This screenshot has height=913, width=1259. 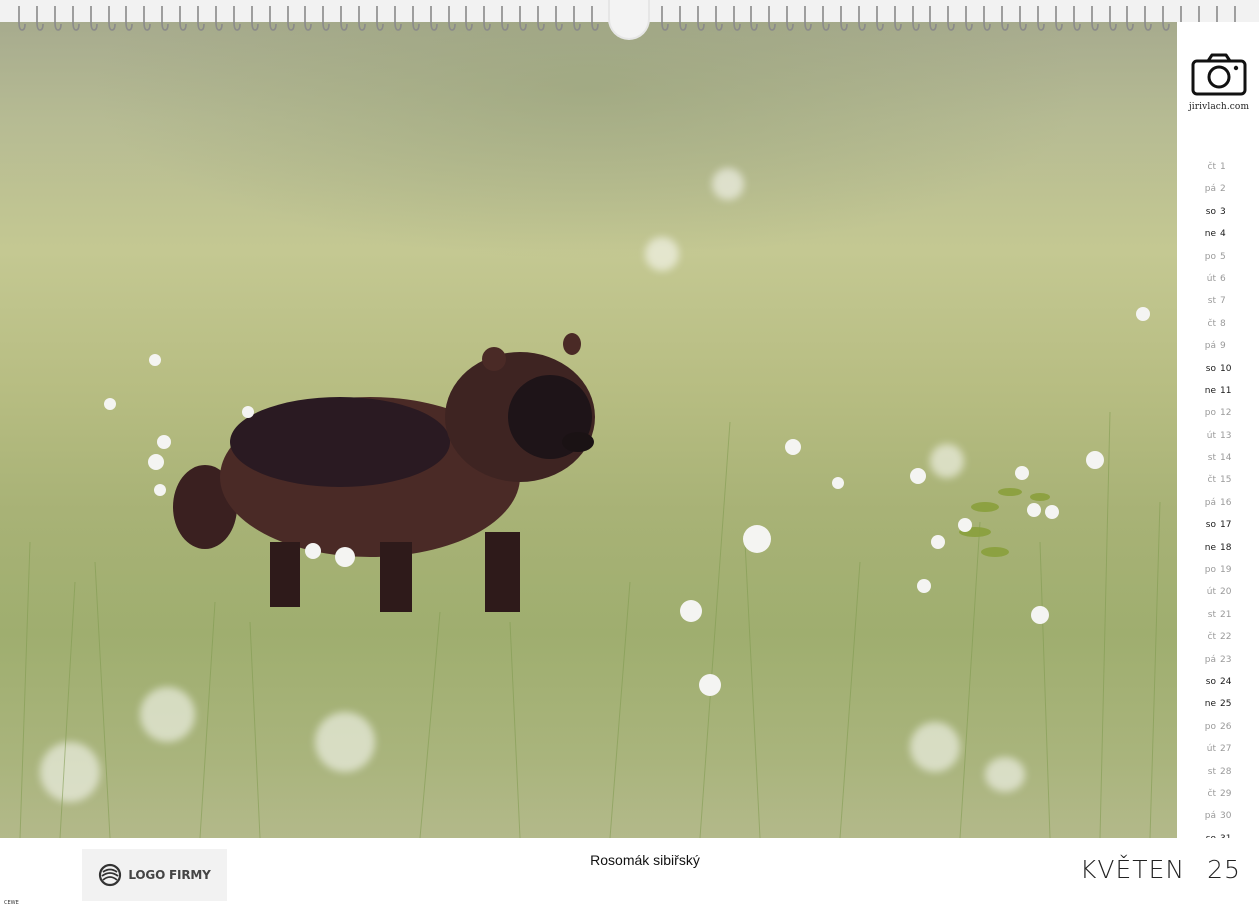 What do you see at coordinates (110, 875) in the screenshot?
I see `logo-mark-icon` at bounding box center [110, 875].